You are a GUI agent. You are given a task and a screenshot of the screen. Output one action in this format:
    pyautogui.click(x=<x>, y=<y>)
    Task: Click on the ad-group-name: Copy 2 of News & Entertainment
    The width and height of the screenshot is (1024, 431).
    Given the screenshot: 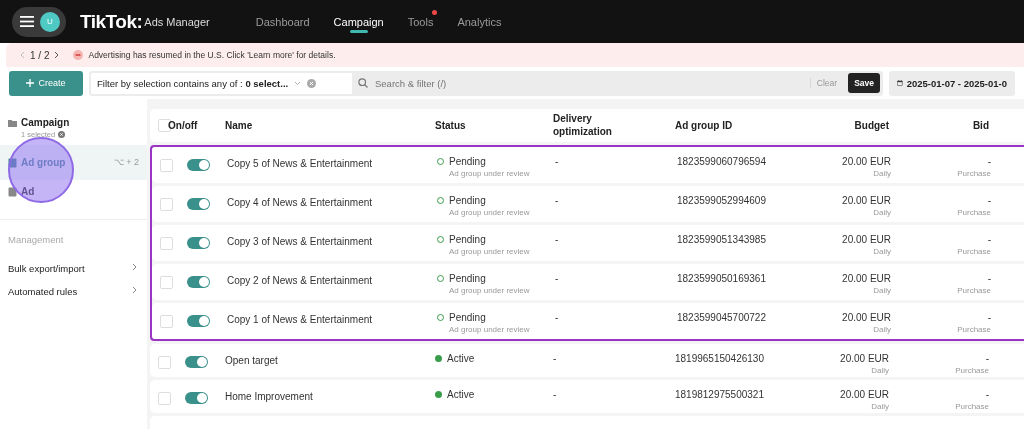 What is the action you would take?
    pyautogui.click(x=332, y=279)
    